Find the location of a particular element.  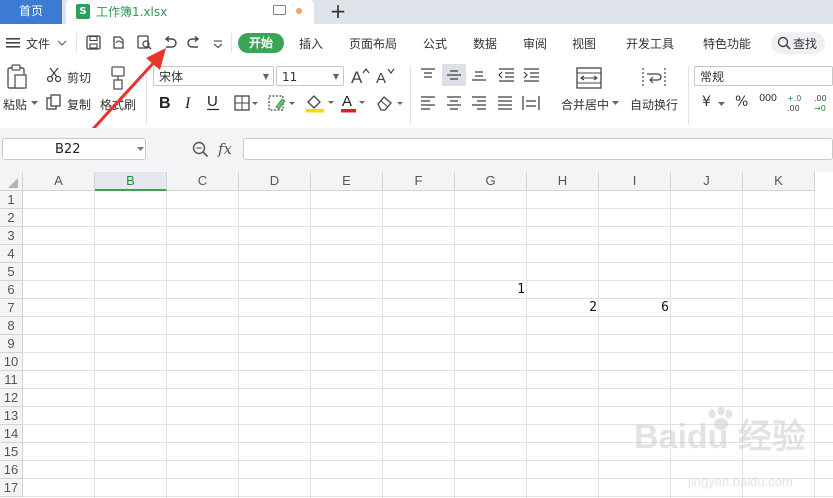

menu-developer: 开发工具 is located at coordinates (650, 43).